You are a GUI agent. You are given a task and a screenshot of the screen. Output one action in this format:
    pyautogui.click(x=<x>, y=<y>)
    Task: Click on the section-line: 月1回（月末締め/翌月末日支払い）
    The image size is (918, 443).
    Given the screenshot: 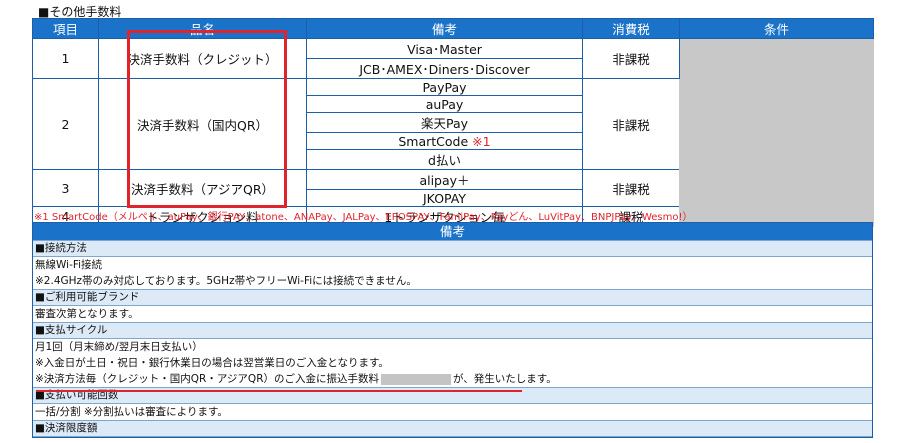 What is the action you would take?
    pyautogui.click(x=119, y=347)
    